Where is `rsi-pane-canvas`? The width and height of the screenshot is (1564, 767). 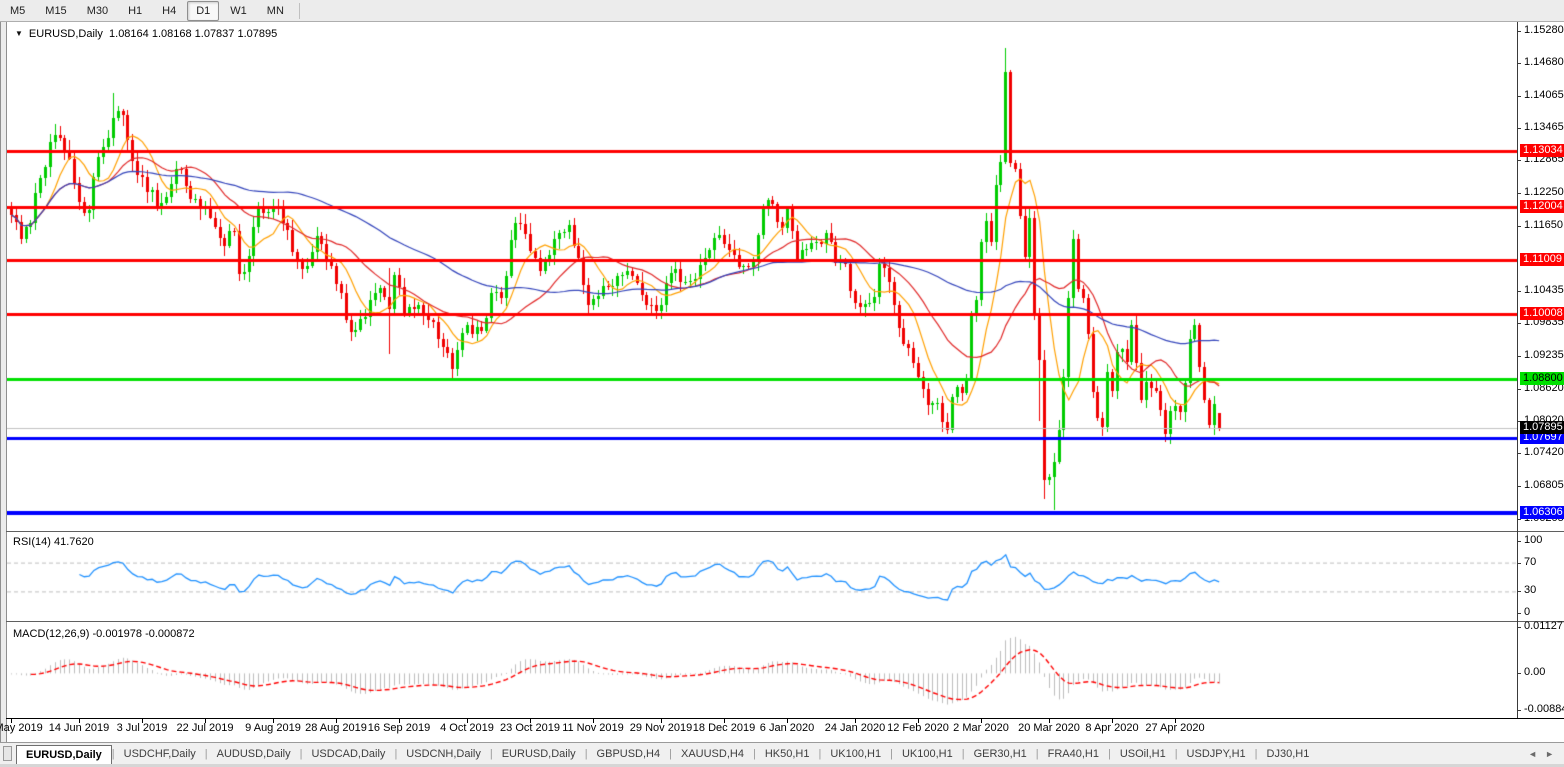
rsi-pane-canvas is located at coordinates (762, 577).